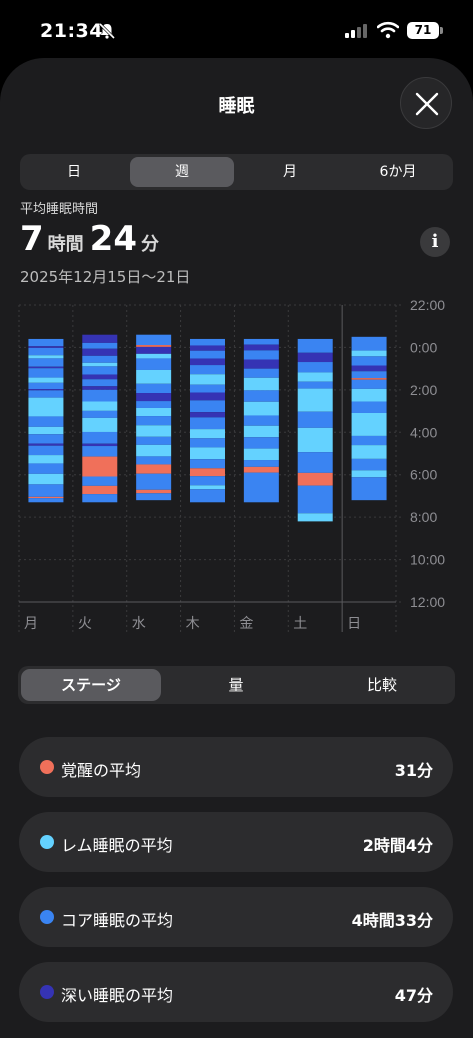 Image resolution: width=473 pixels, height=1038 pixels. Describe the element at coordinates (47, 767) in the screenshot. I see `awake-color-dot` at that location.